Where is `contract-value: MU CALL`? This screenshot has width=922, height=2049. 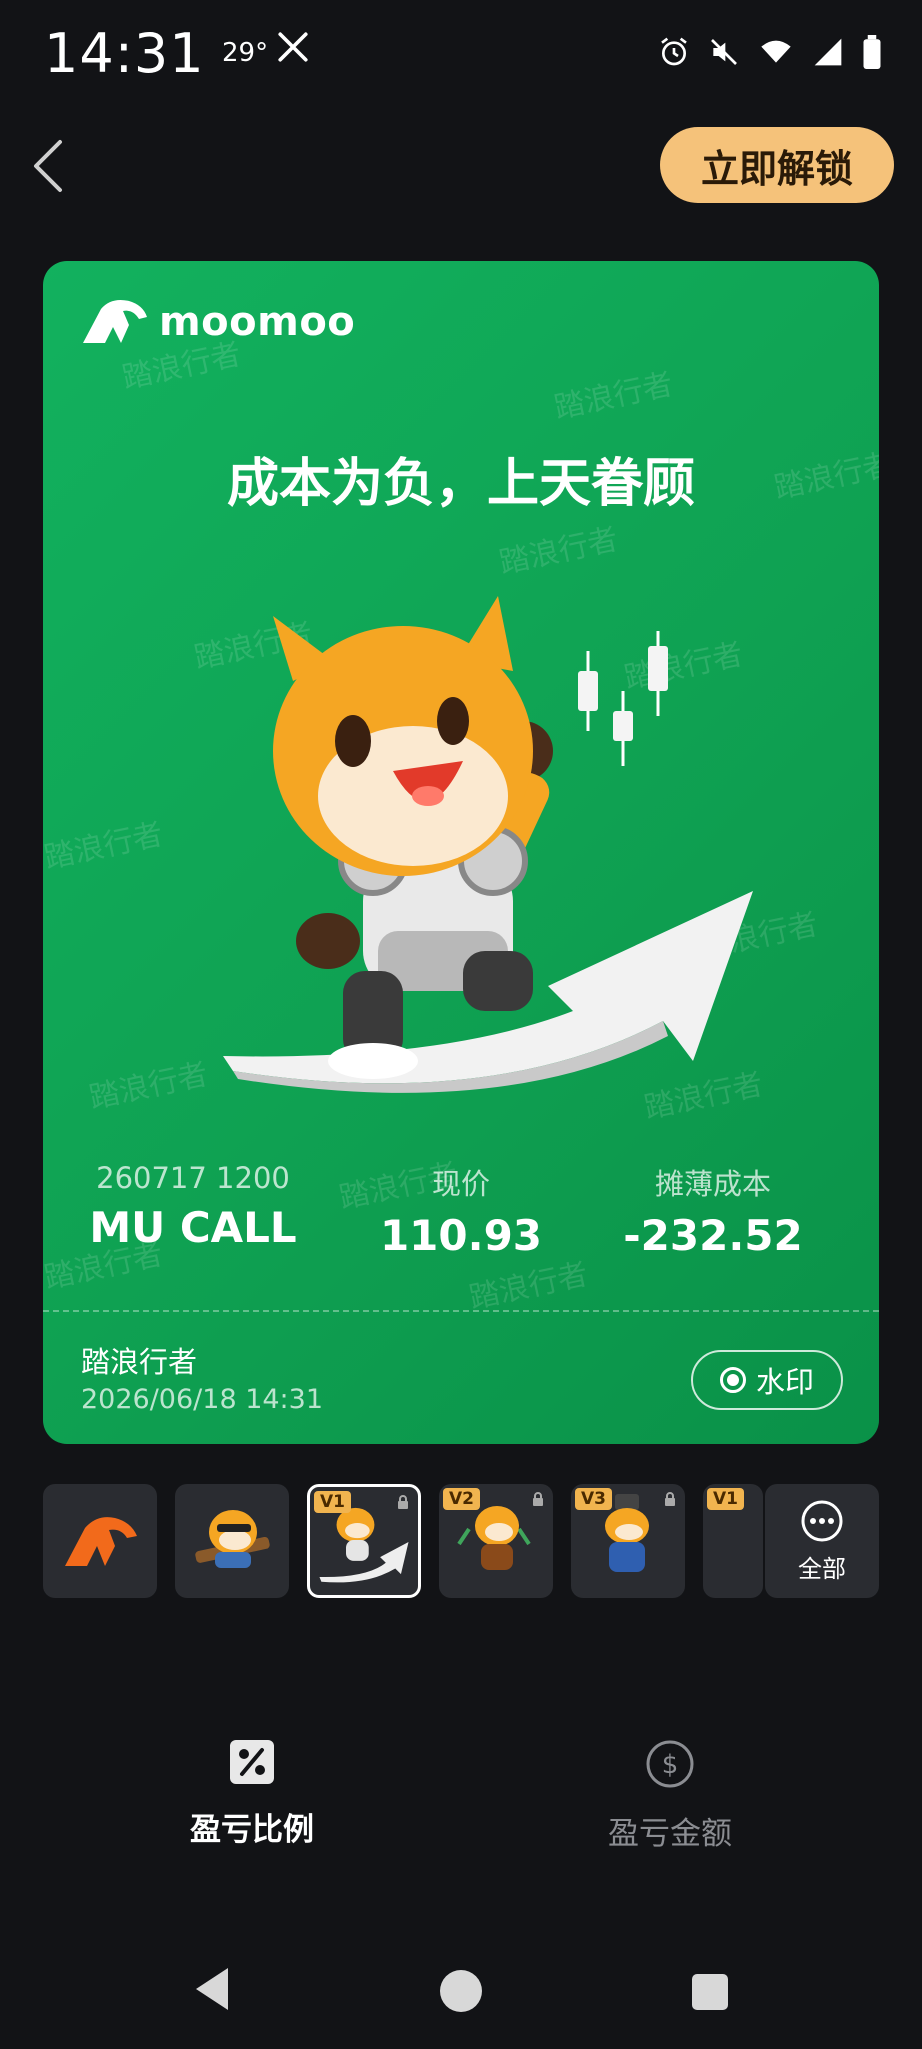 contract-value: MU CALL is located at coordinates (193, 1227).